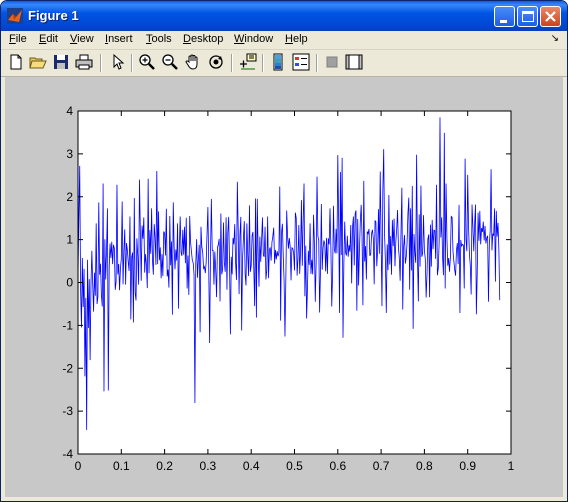 The image size is (568, 502). I want to click on pan-hand-icon, so click(193, 62).